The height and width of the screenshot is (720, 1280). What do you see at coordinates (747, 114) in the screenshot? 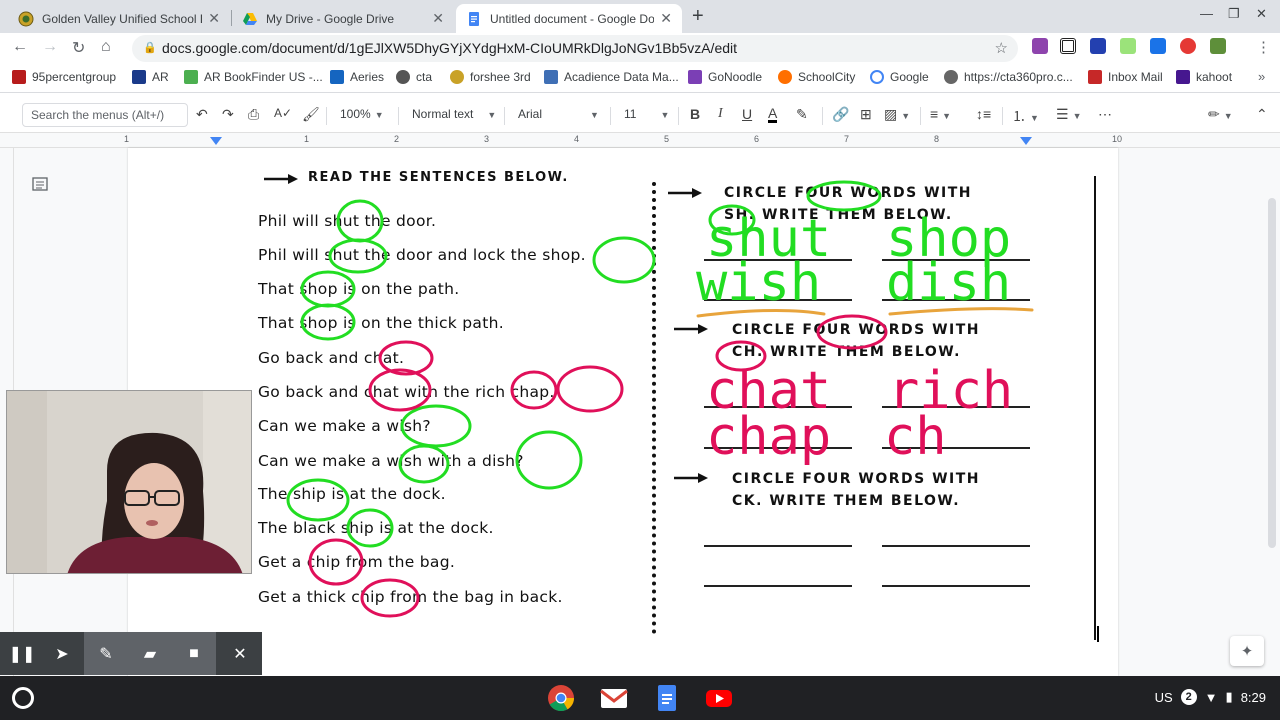
I see `underline-button: U` at bounding box center [747, 114].